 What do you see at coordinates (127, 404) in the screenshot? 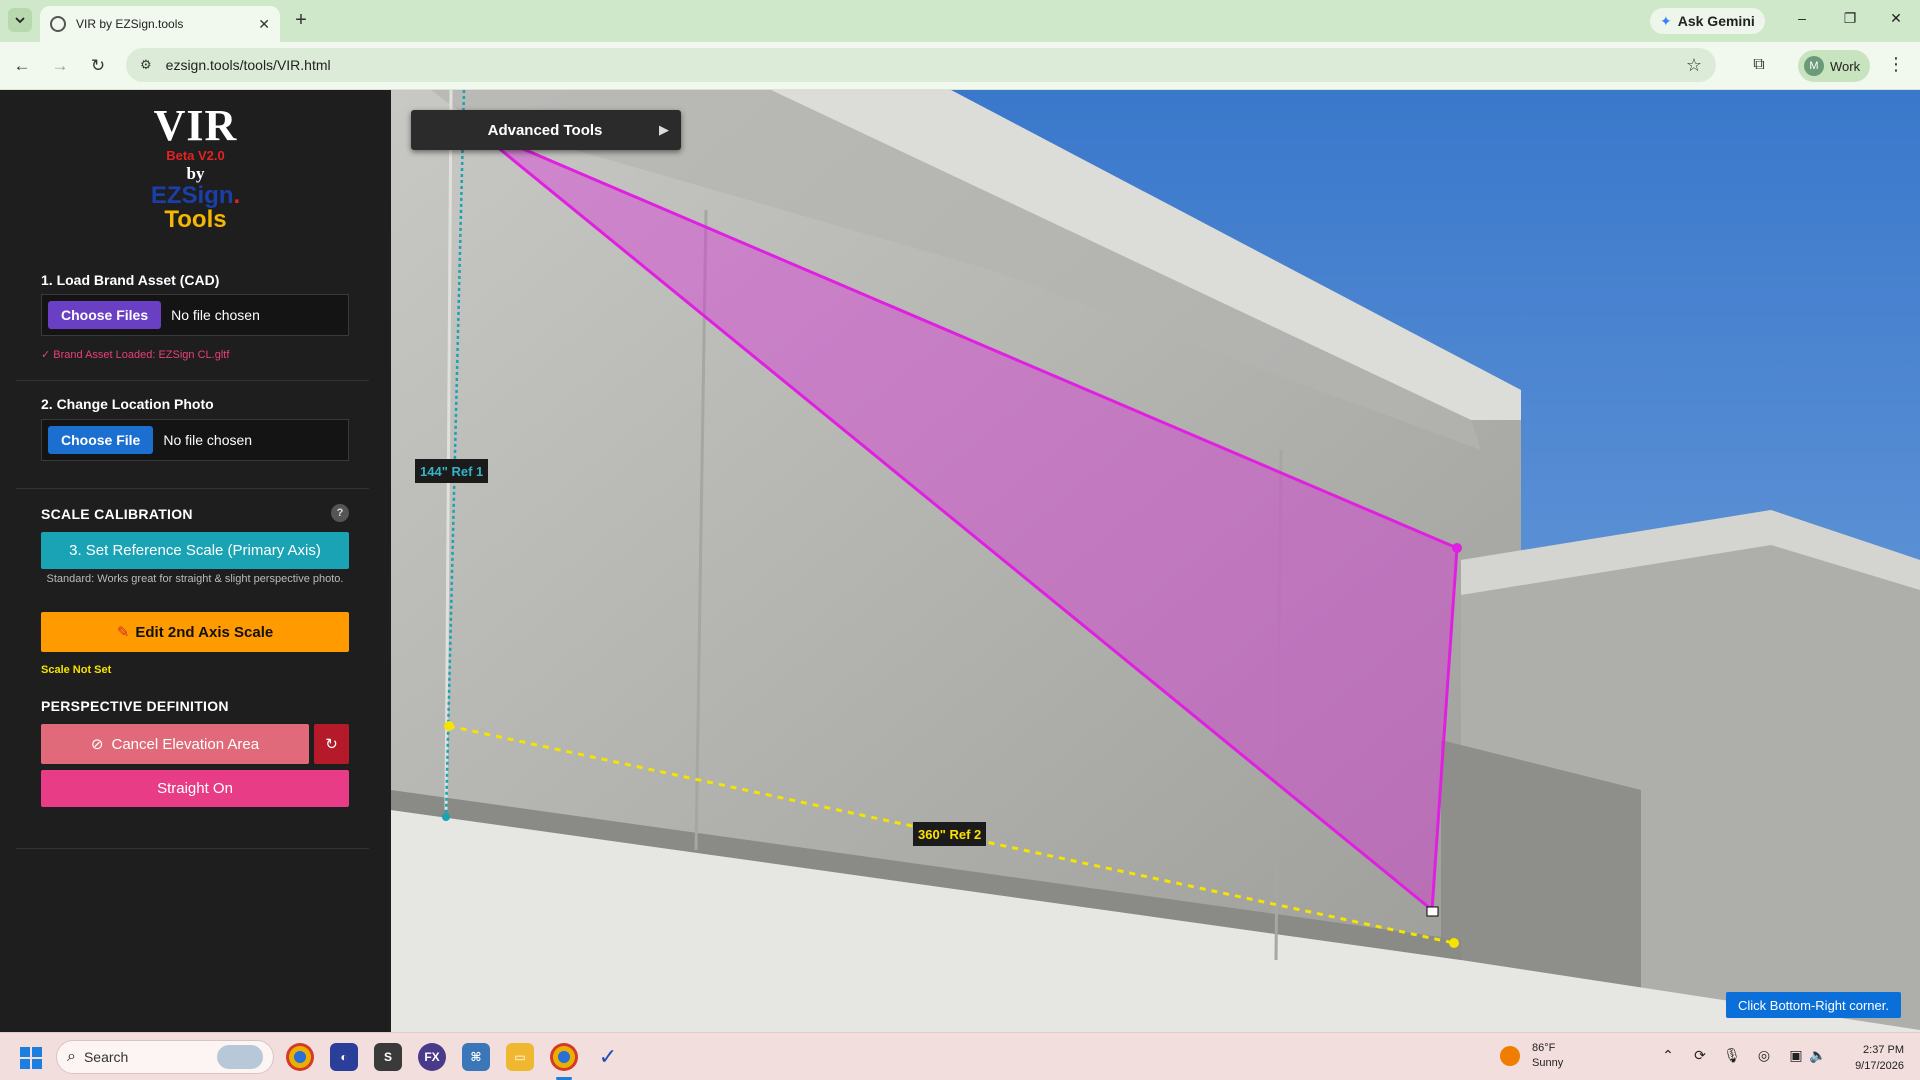
I see `location-photo-label: 2. Change Location Photo` at bounding box center [127, 404].